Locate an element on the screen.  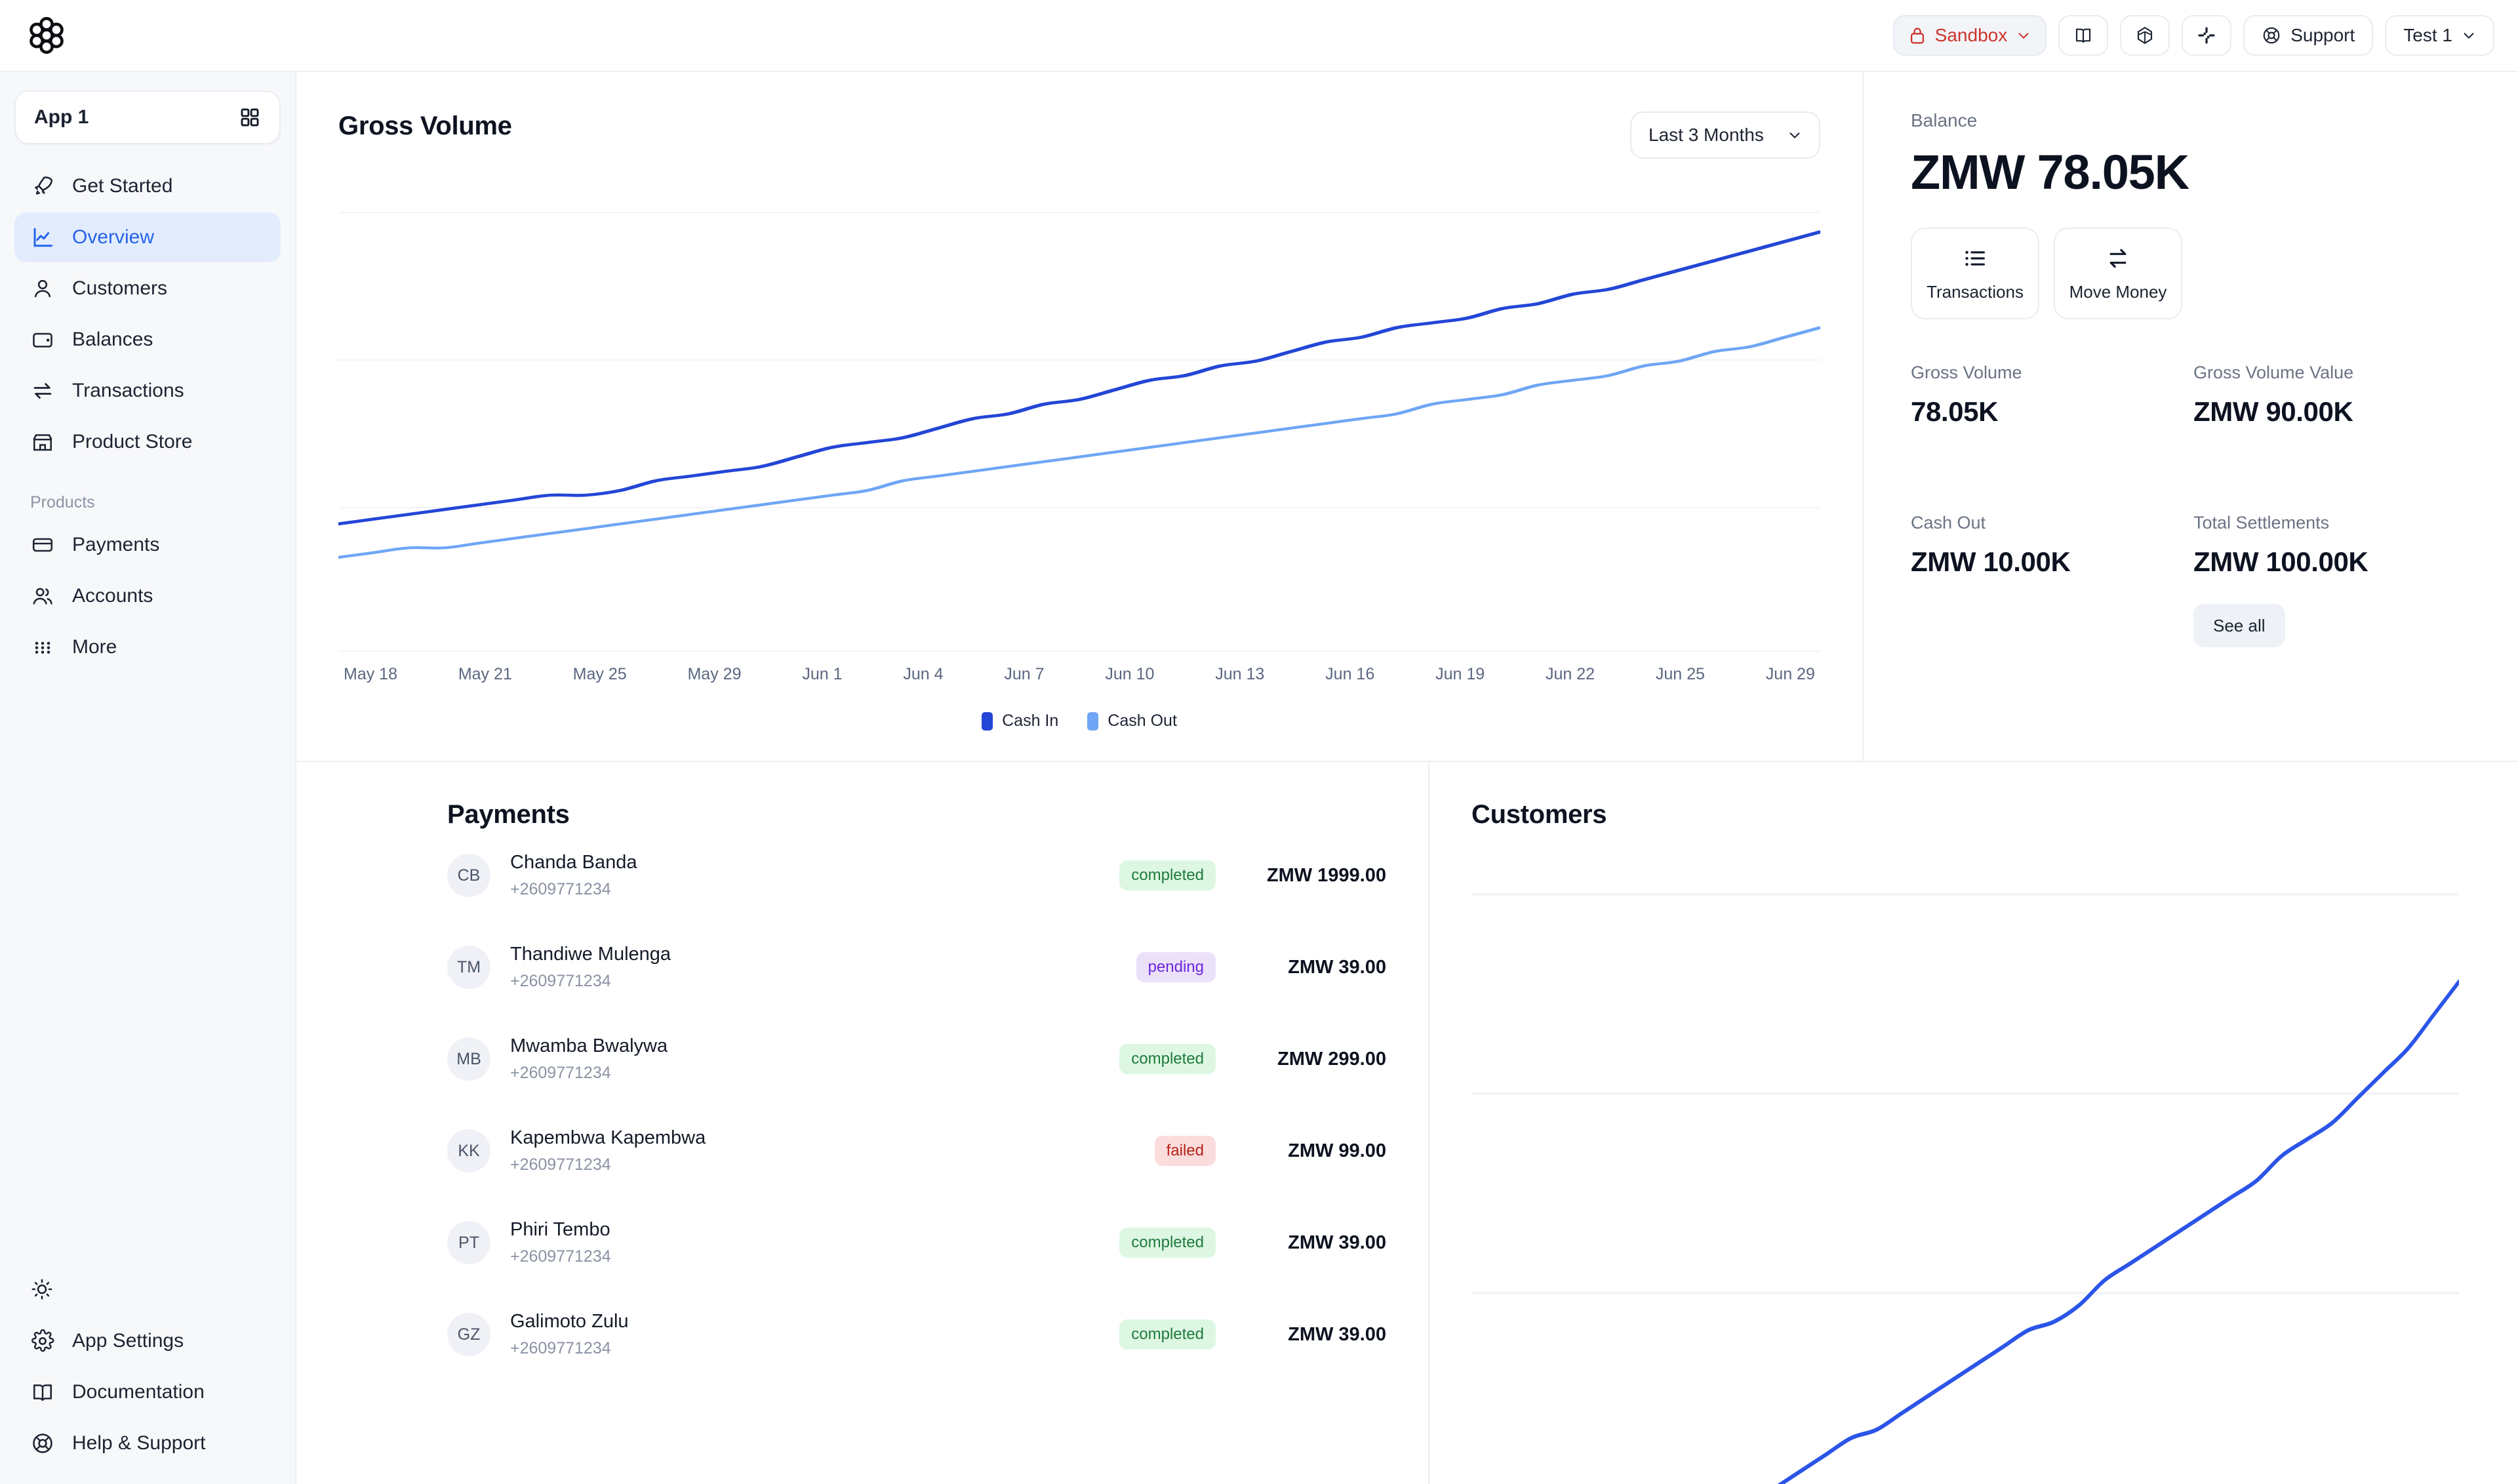
balance-amount: ZMW 78.05K is located at coordinates (2050, 172).